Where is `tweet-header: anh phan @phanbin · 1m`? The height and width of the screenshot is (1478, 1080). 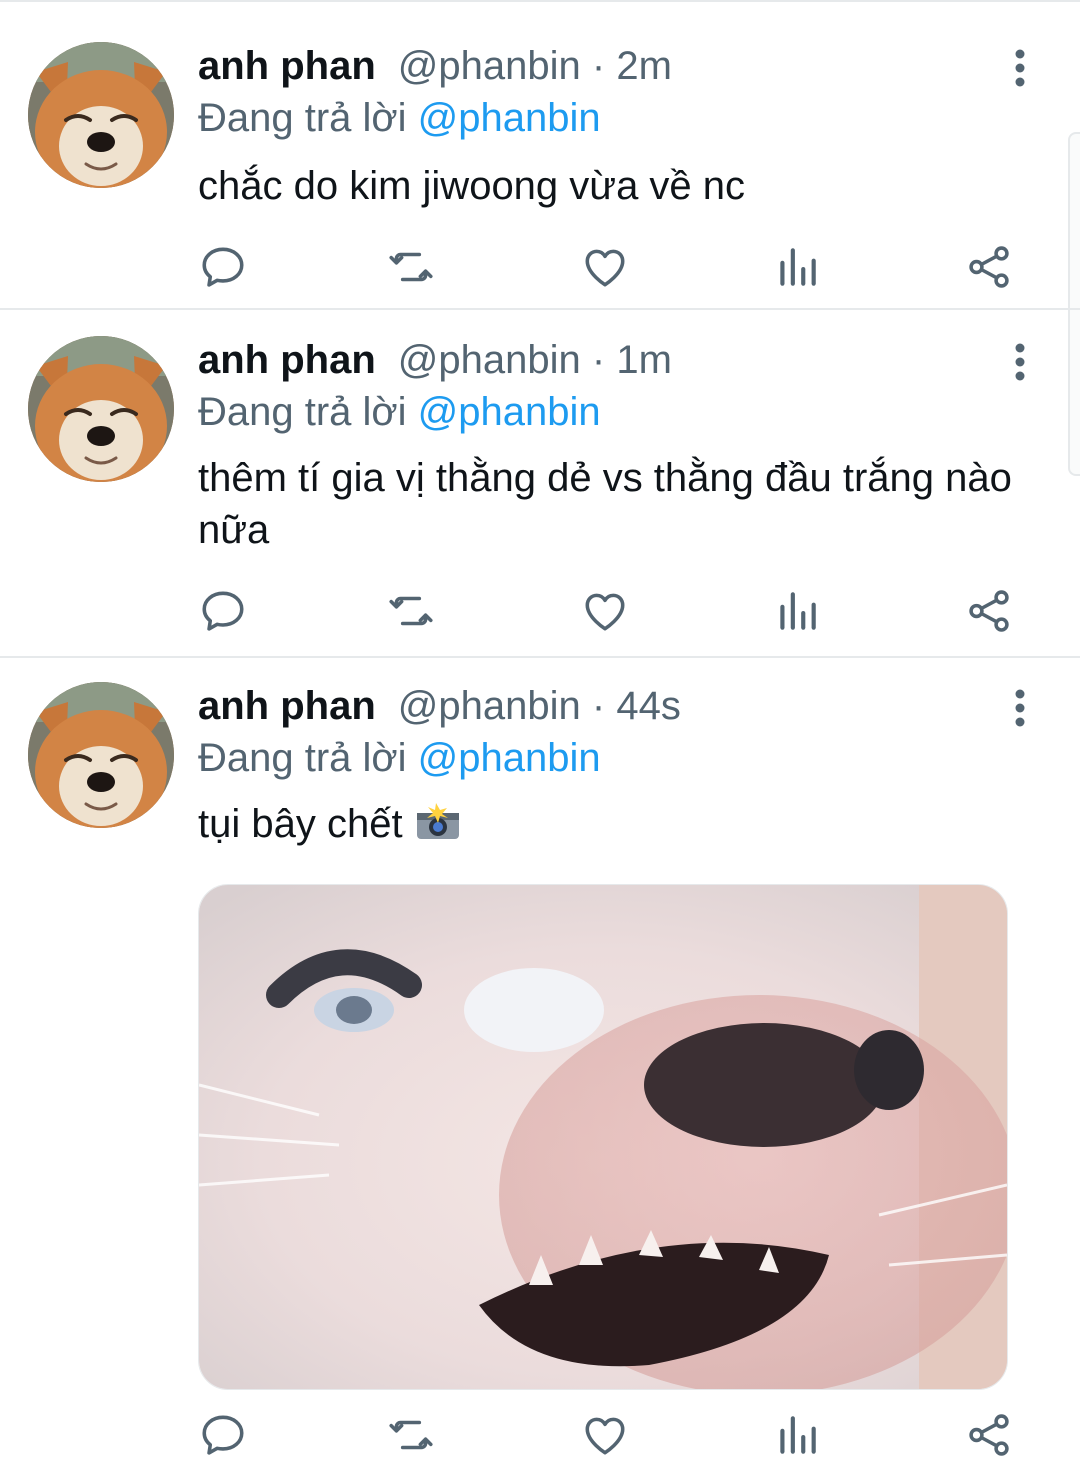
tweet-header: anh phan @phanbin · 1m is located at coordinates (435, 360).